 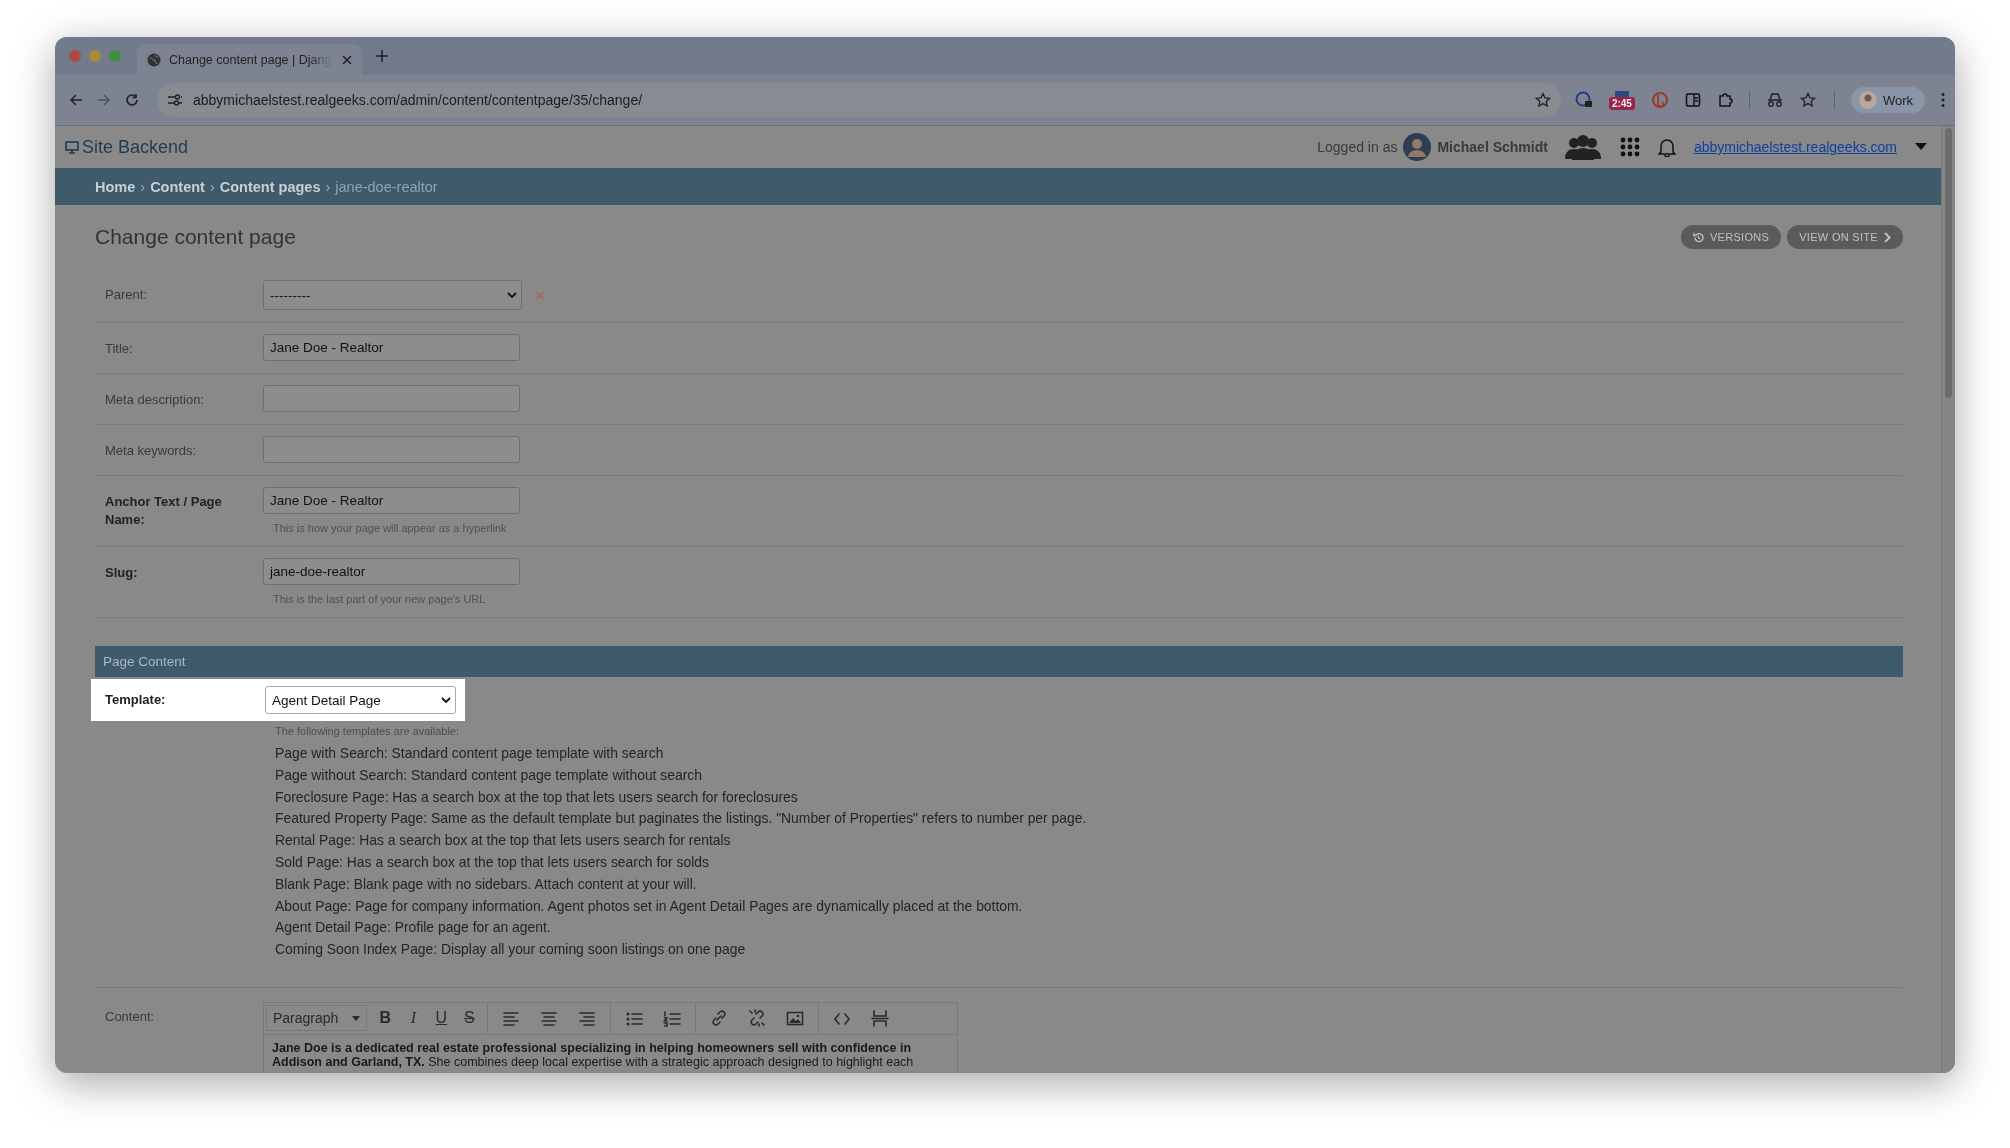 I want to click on server-icon, so click(x=1621, y=93).